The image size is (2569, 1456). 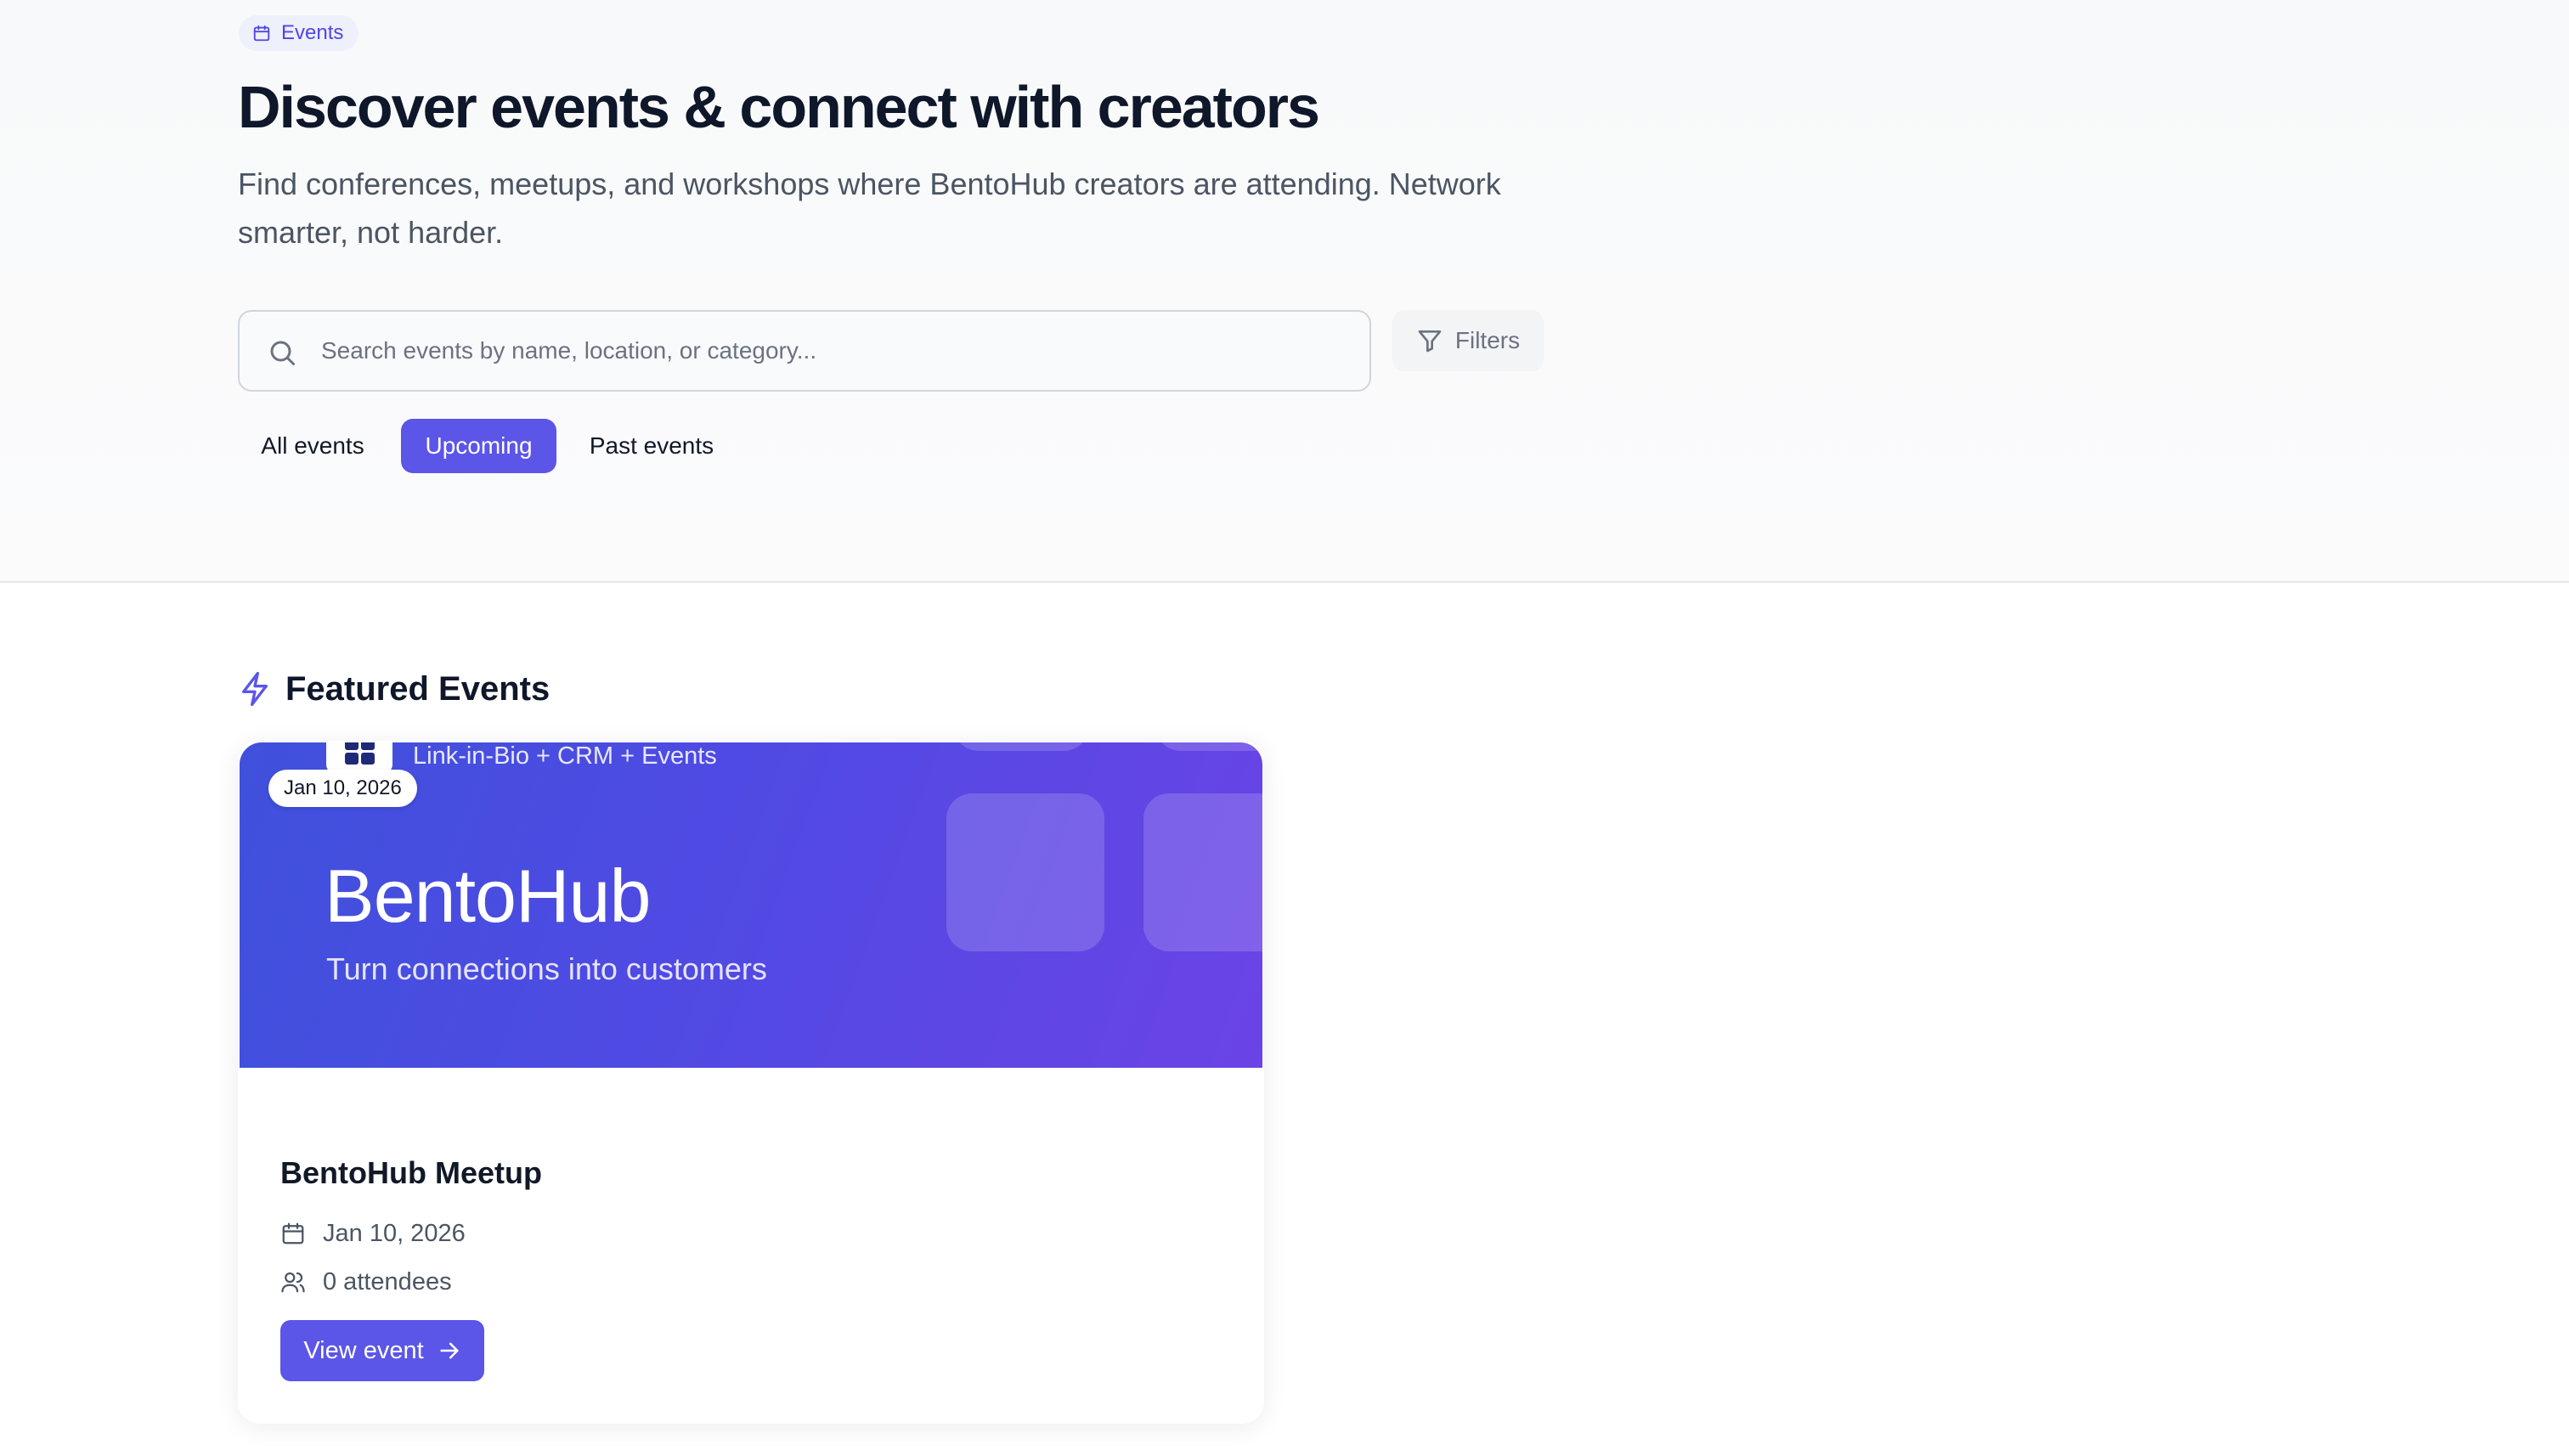 I want to click on events-badge: Events, so click(x=299, y=33).